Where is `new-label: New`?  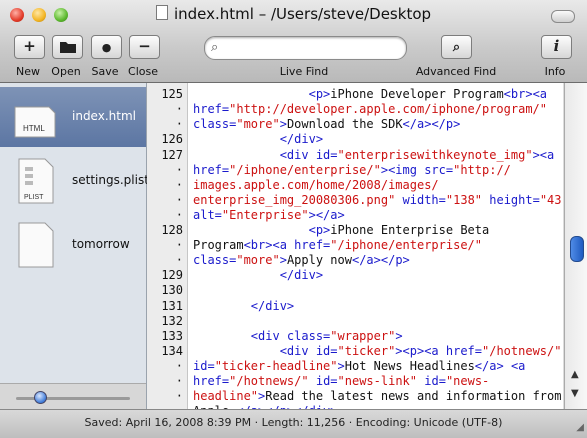 new-label: New is located at coordinates (28, 71).